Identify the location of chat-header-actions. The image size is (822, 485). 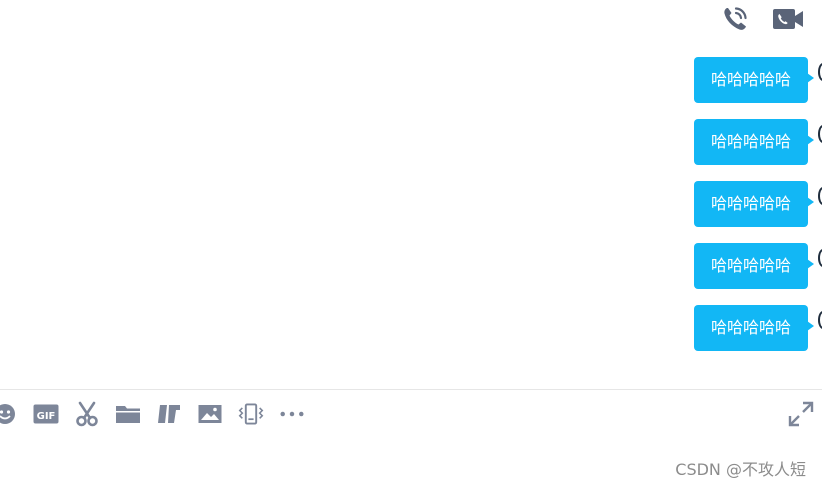
(762, 19).